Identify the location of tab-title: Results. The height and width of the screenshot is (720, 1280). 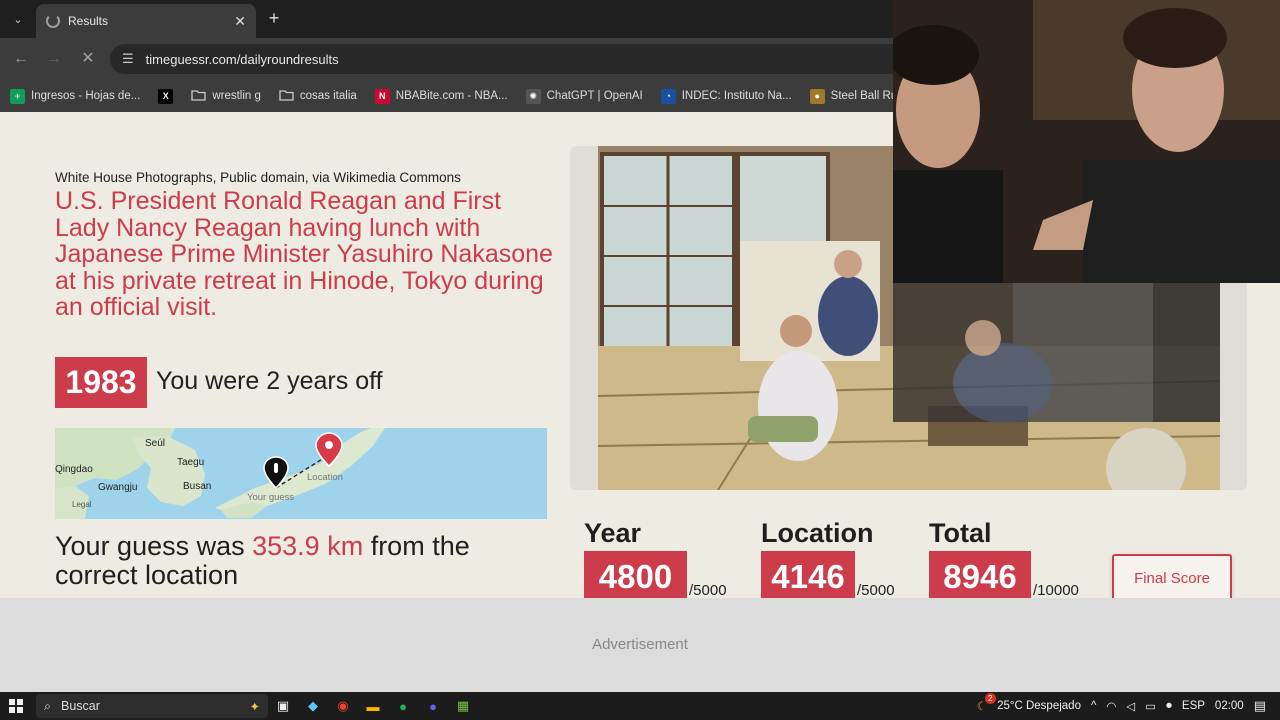
(88, 21).